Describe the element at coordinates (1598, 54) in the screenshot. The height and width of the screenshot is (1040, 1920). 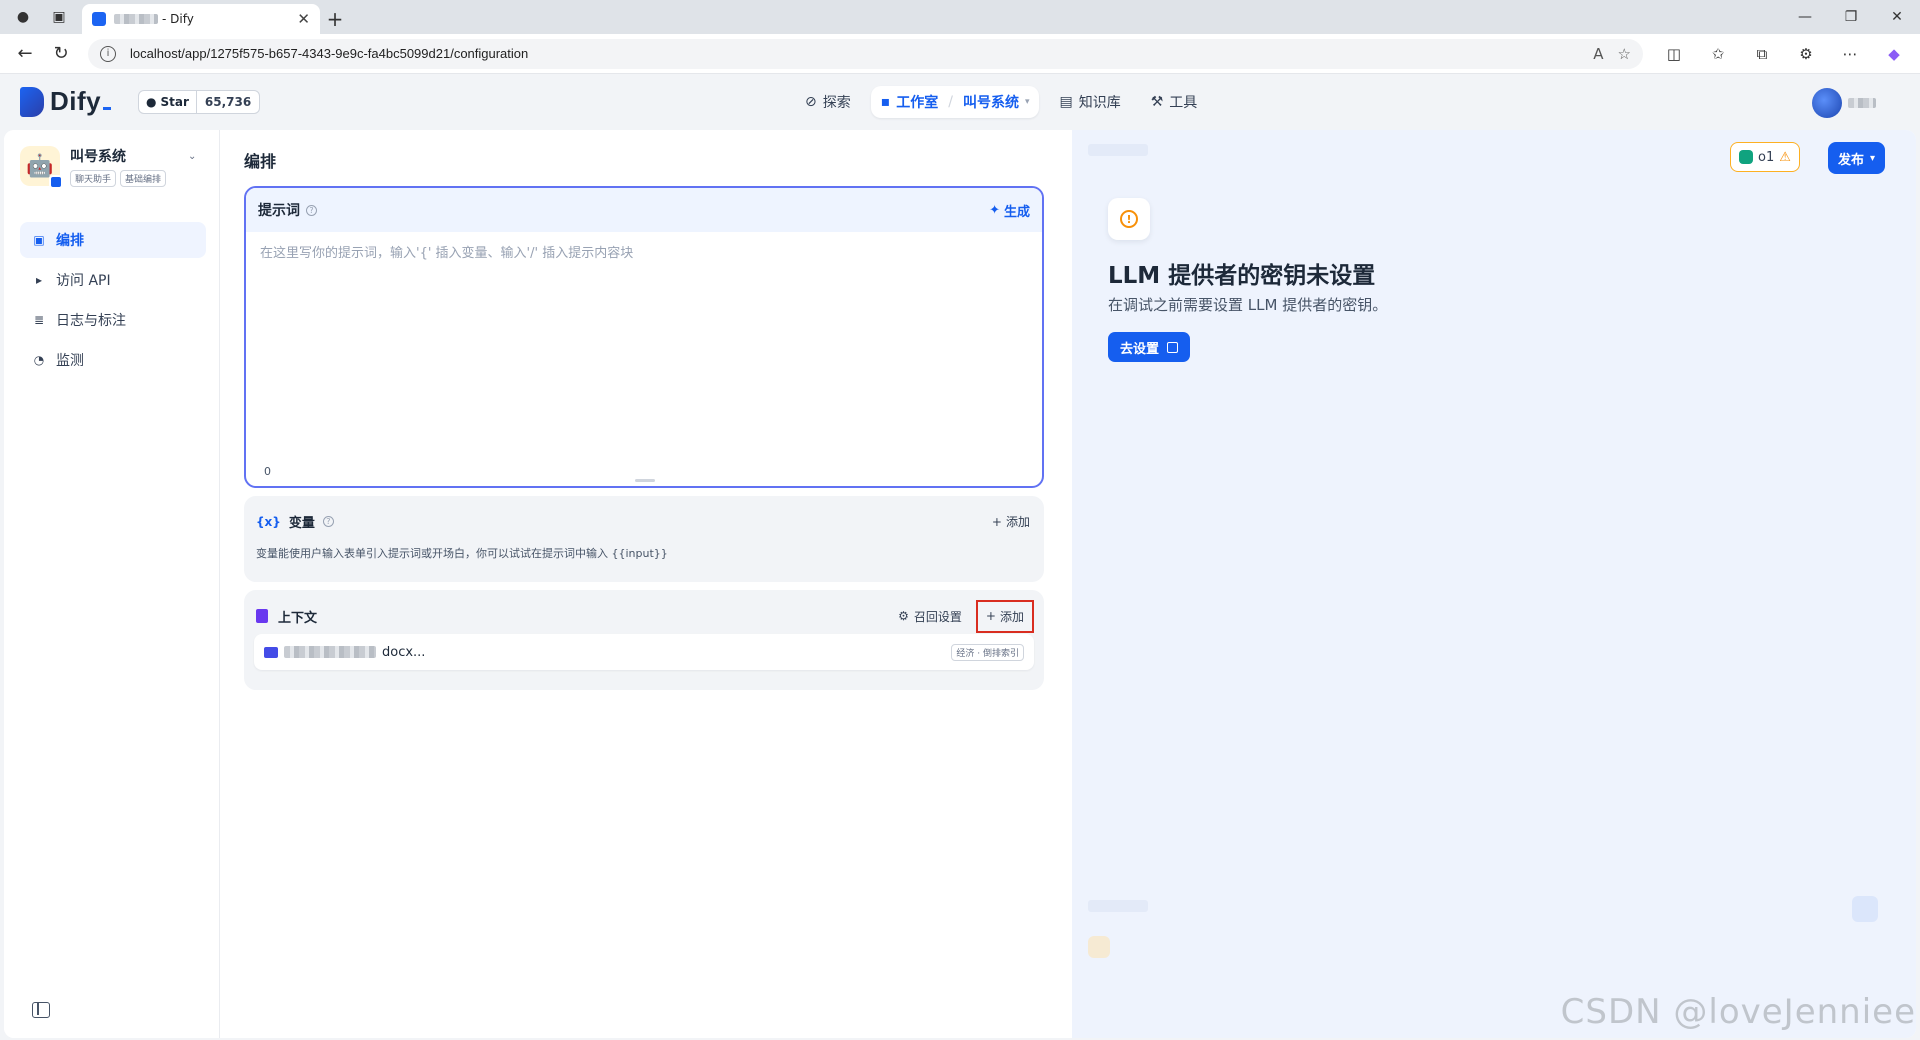
I see `read-aloud-icon: A` at that location.